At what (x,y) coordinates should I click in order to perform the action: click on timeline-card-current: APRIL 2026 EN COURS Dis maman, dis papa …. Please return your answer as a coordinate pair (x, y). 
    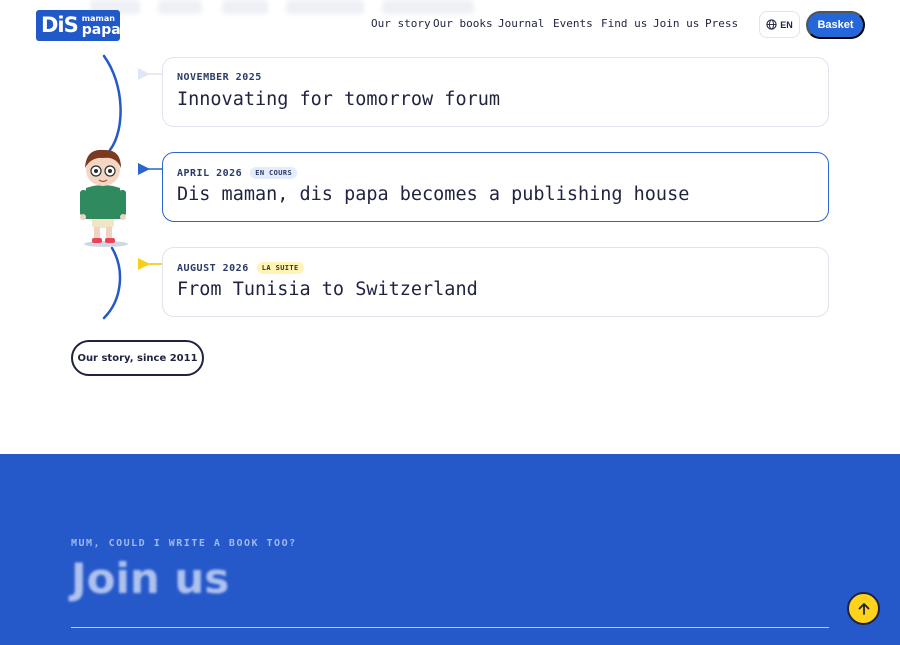
    Looking at the image, I should click on (495, 187).